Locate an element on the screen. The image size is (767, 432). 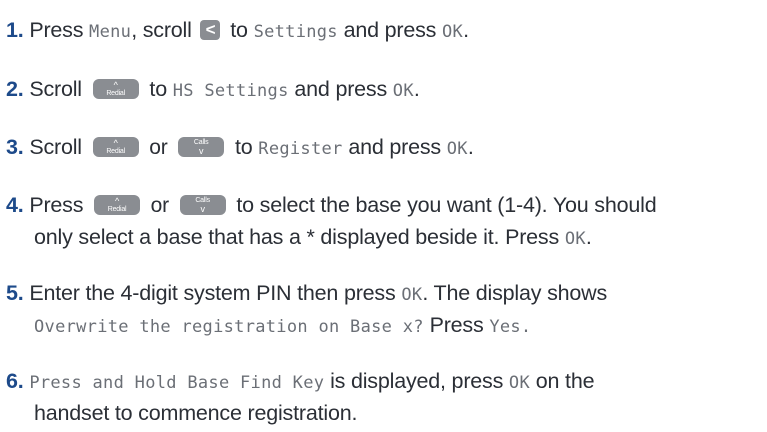
step-text: displayed beside it. Press is located at coordinates (439, 237).